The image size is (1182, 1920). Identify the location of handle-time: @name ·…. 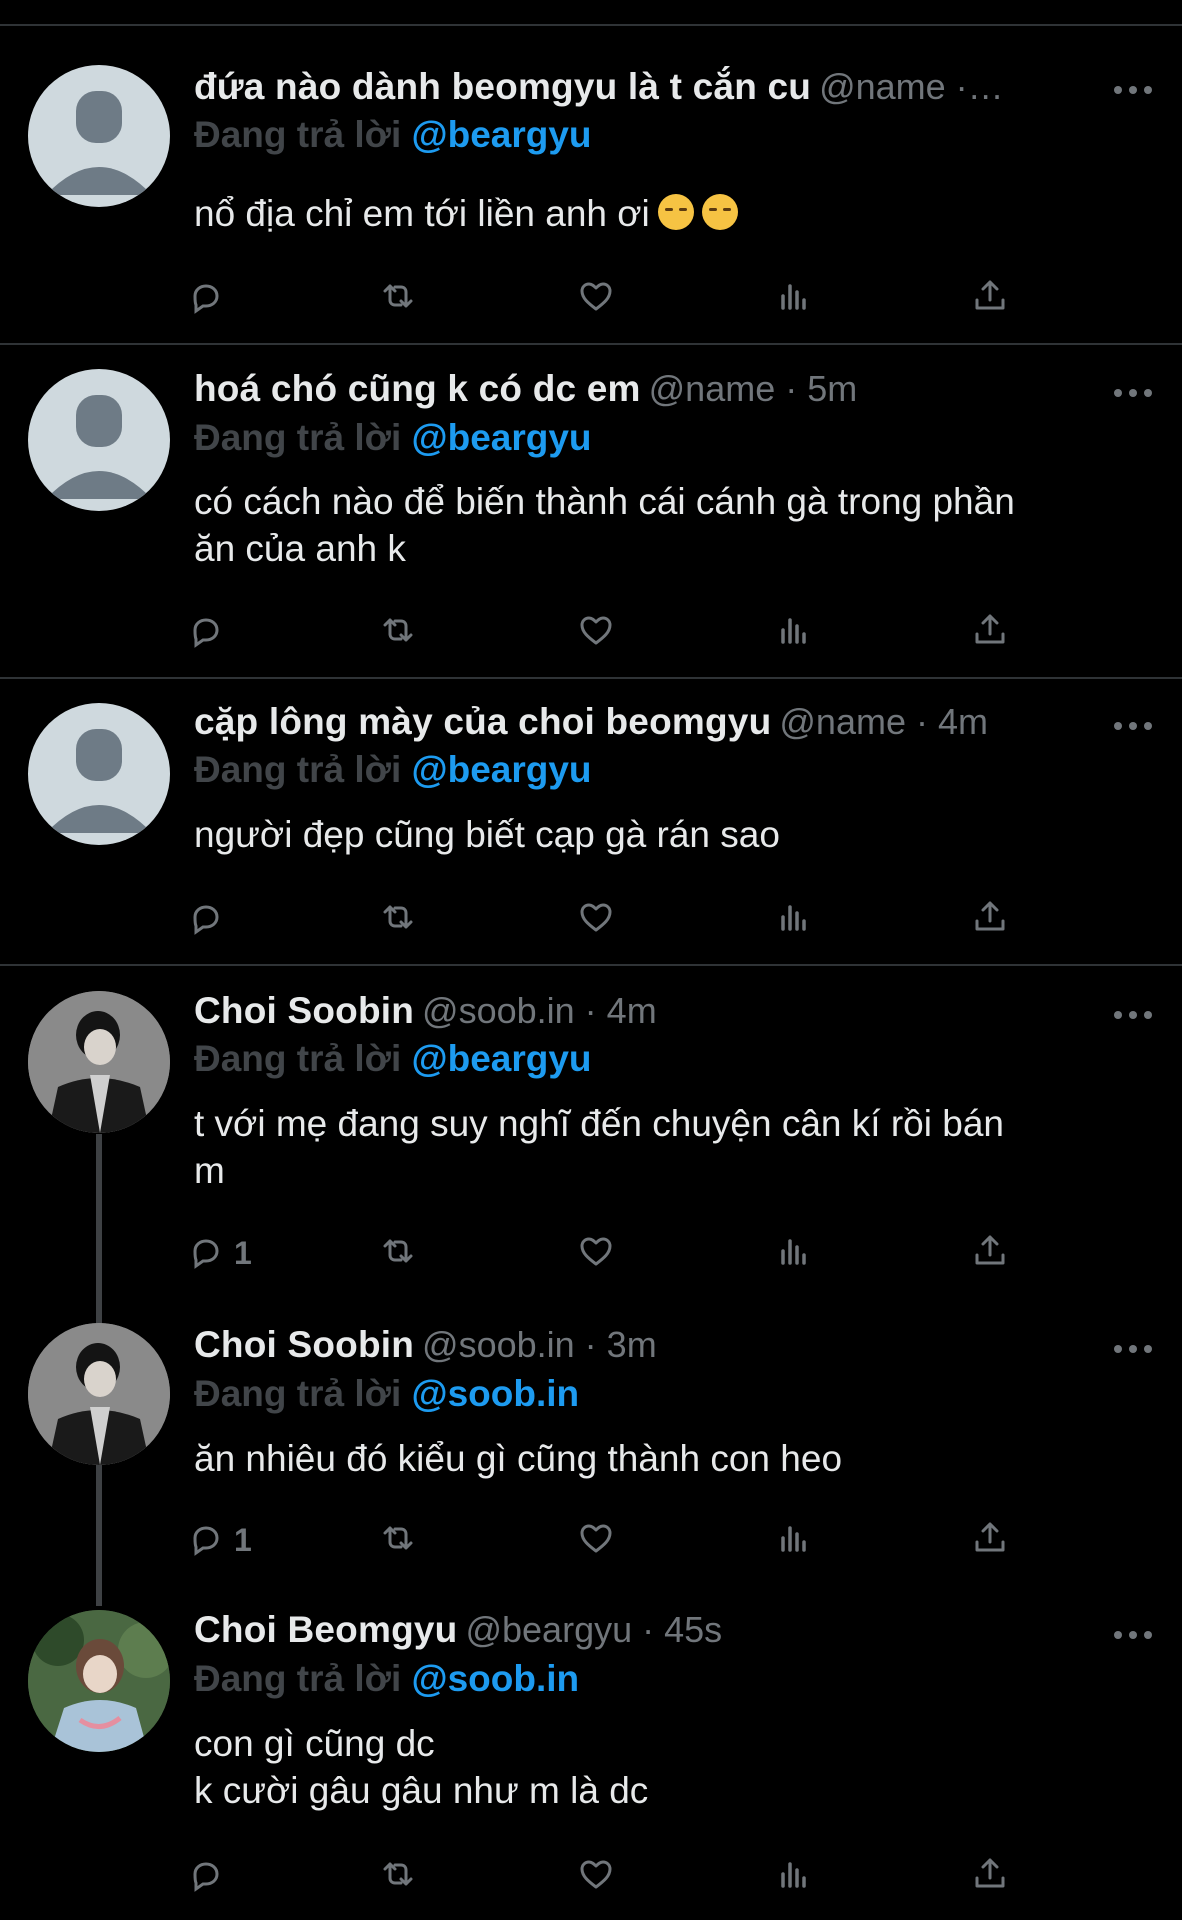
(911, 86).